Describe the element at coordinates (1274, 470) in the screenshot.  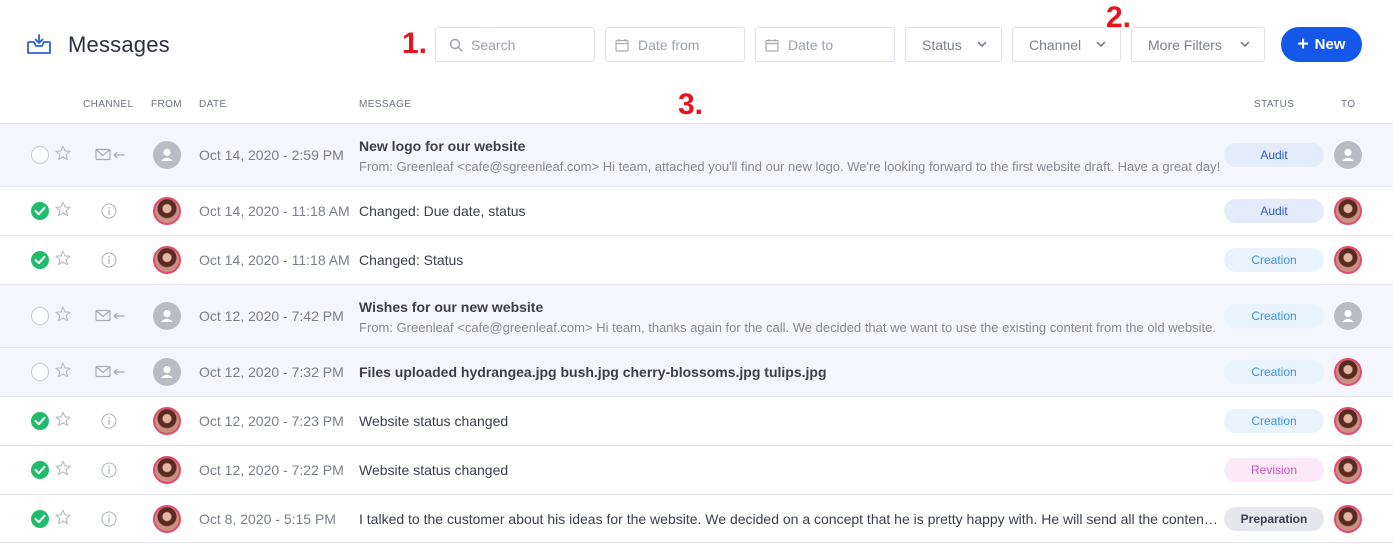
I see `status-badge: Revision` at that location.